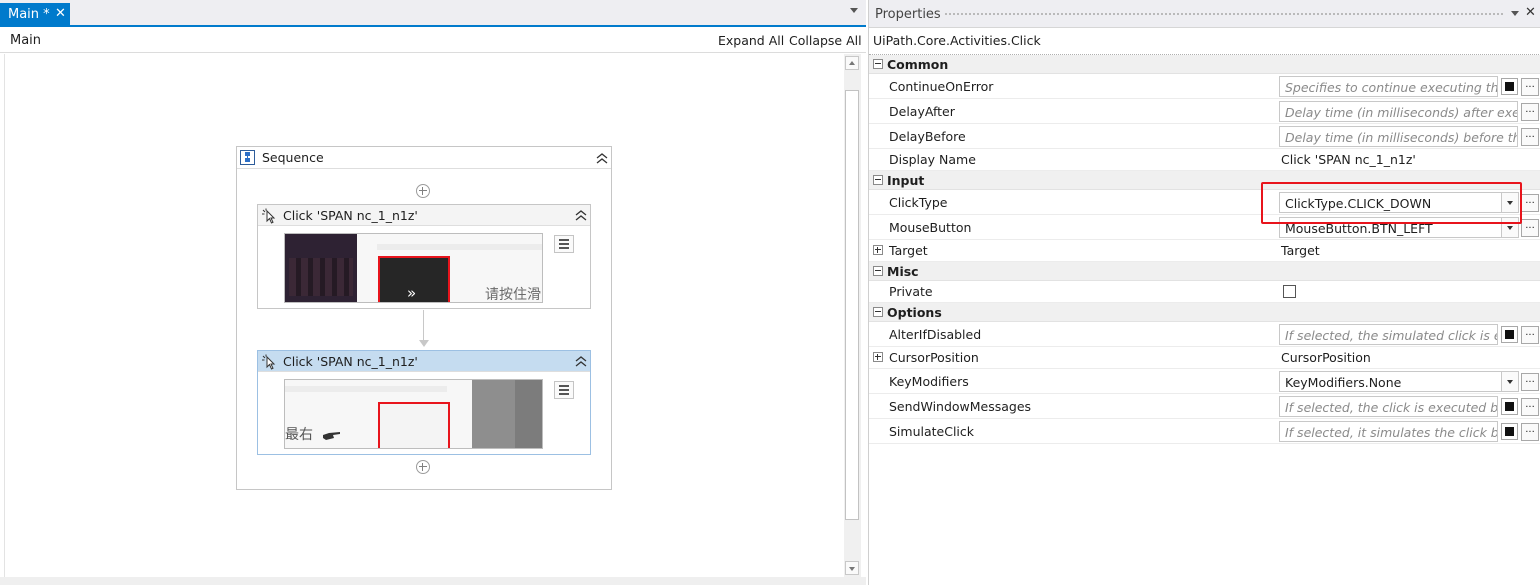 This screenshot has height=585, width=1540. What do you see at coordinates (350, 361) in the screenshot?
I see `click-activity-2-title: Click 'SPAN nc_1_n1z'` at bounding box center [350, 361].